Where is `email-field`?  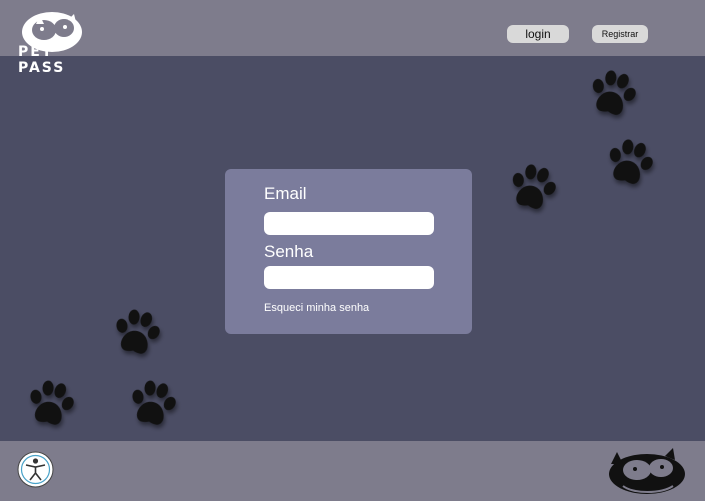 email-field is located at coordinates (349, 223).